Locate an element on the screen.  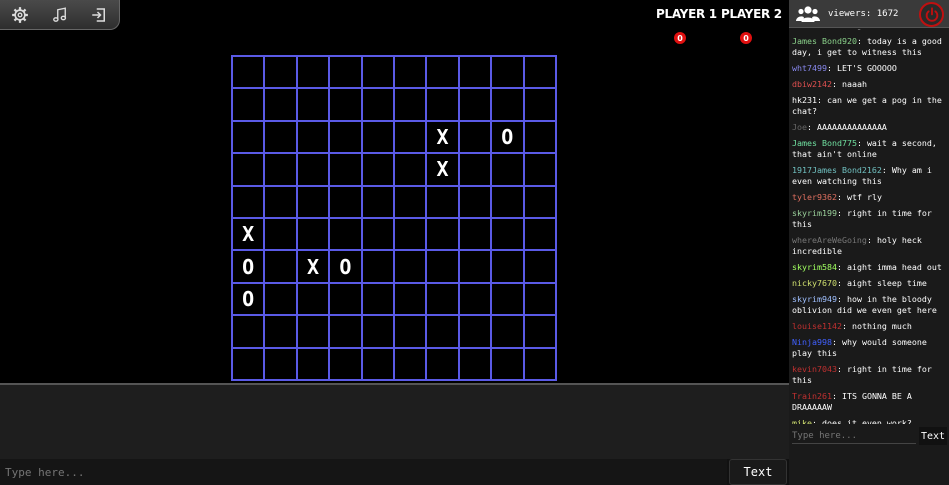
main-text-input is located at coordinates (363, 472).